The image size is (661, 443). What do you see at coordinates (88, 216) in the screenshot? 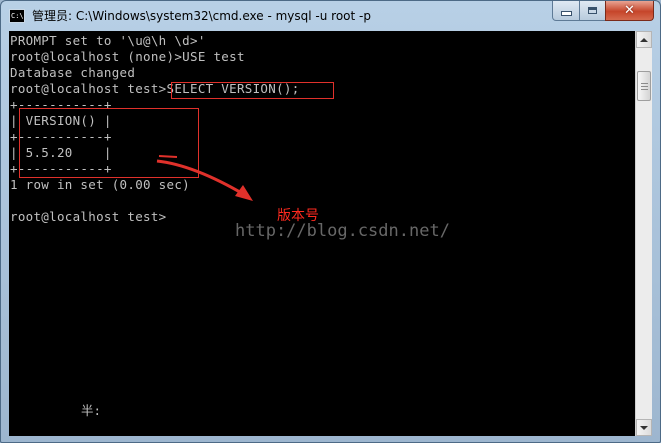
I see `console-prompt: root@localhost test>` at bounding box center [88, 216].